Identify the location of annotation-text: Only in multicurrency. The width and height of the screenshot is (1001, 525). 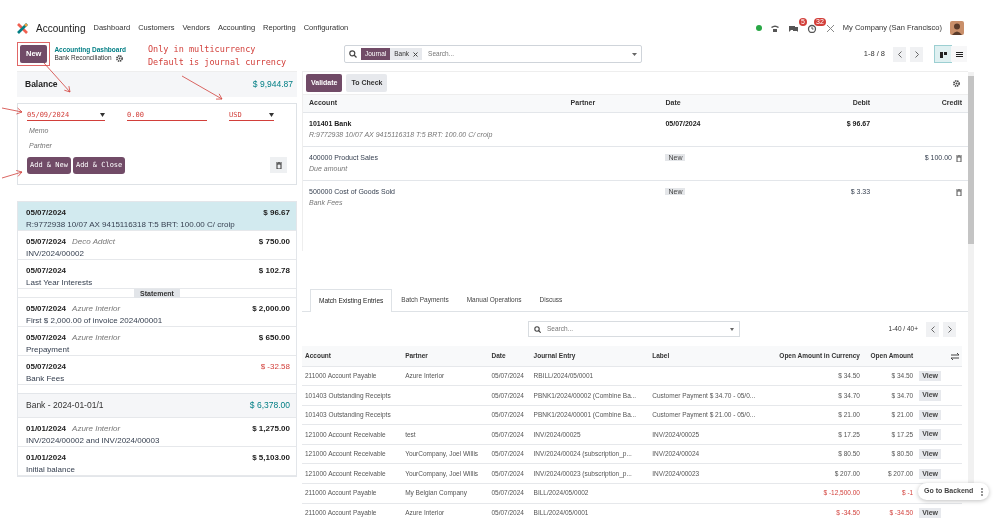
(202, 49).